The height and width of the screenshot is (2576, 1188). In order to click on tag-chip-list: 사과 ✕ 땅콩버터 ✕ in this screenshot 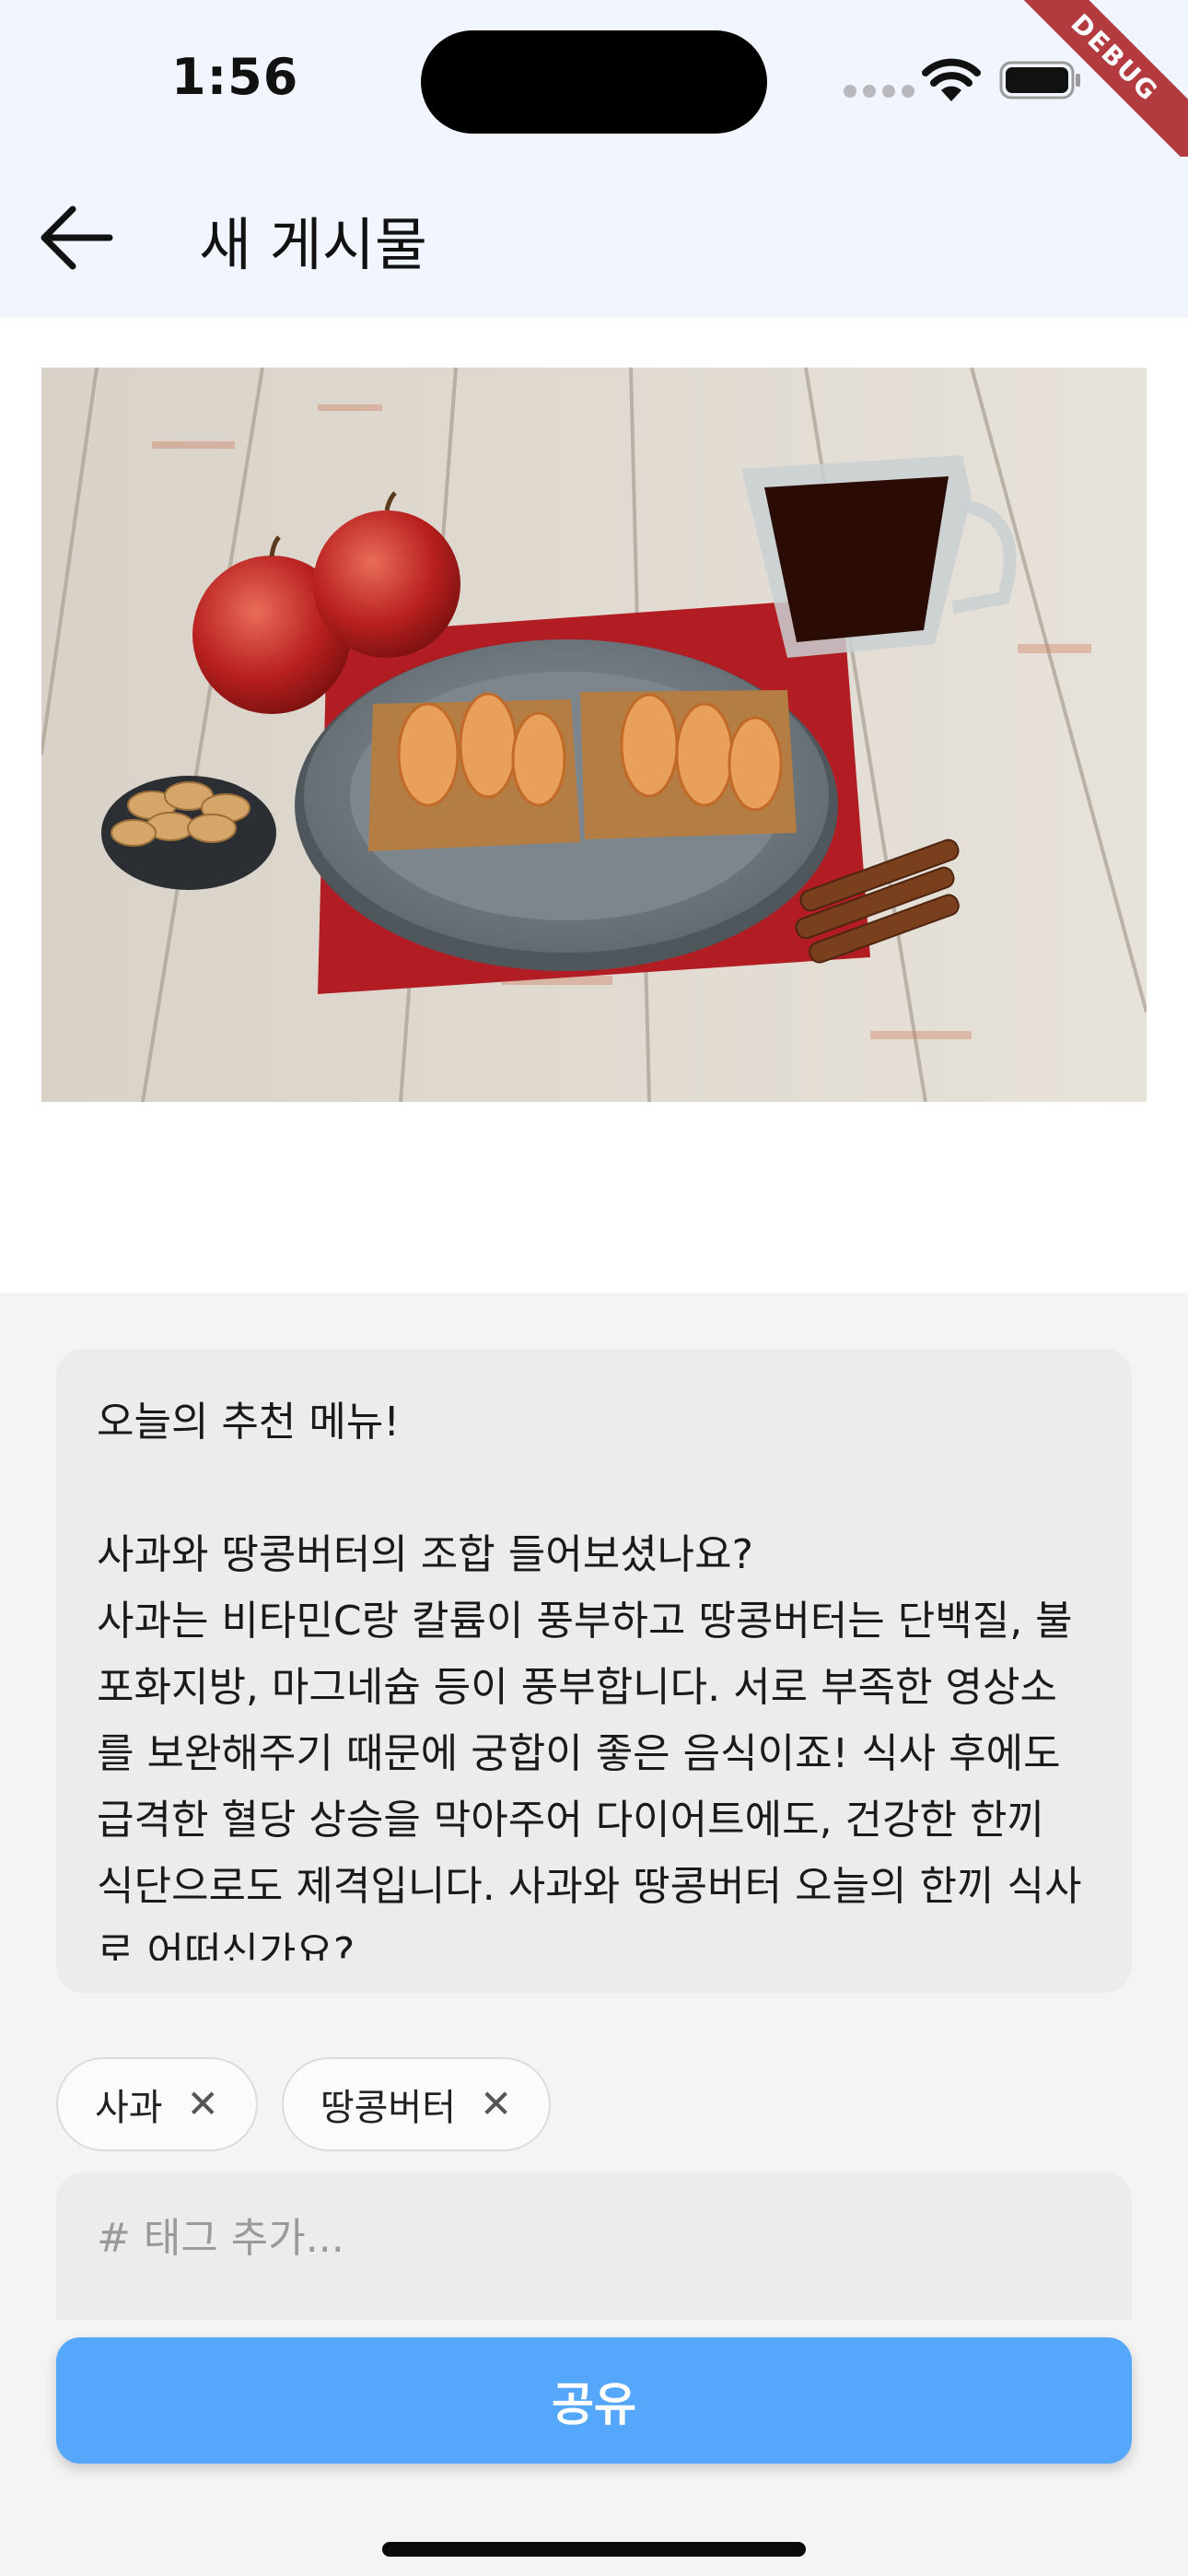, I will do `click(304, 2104)`.